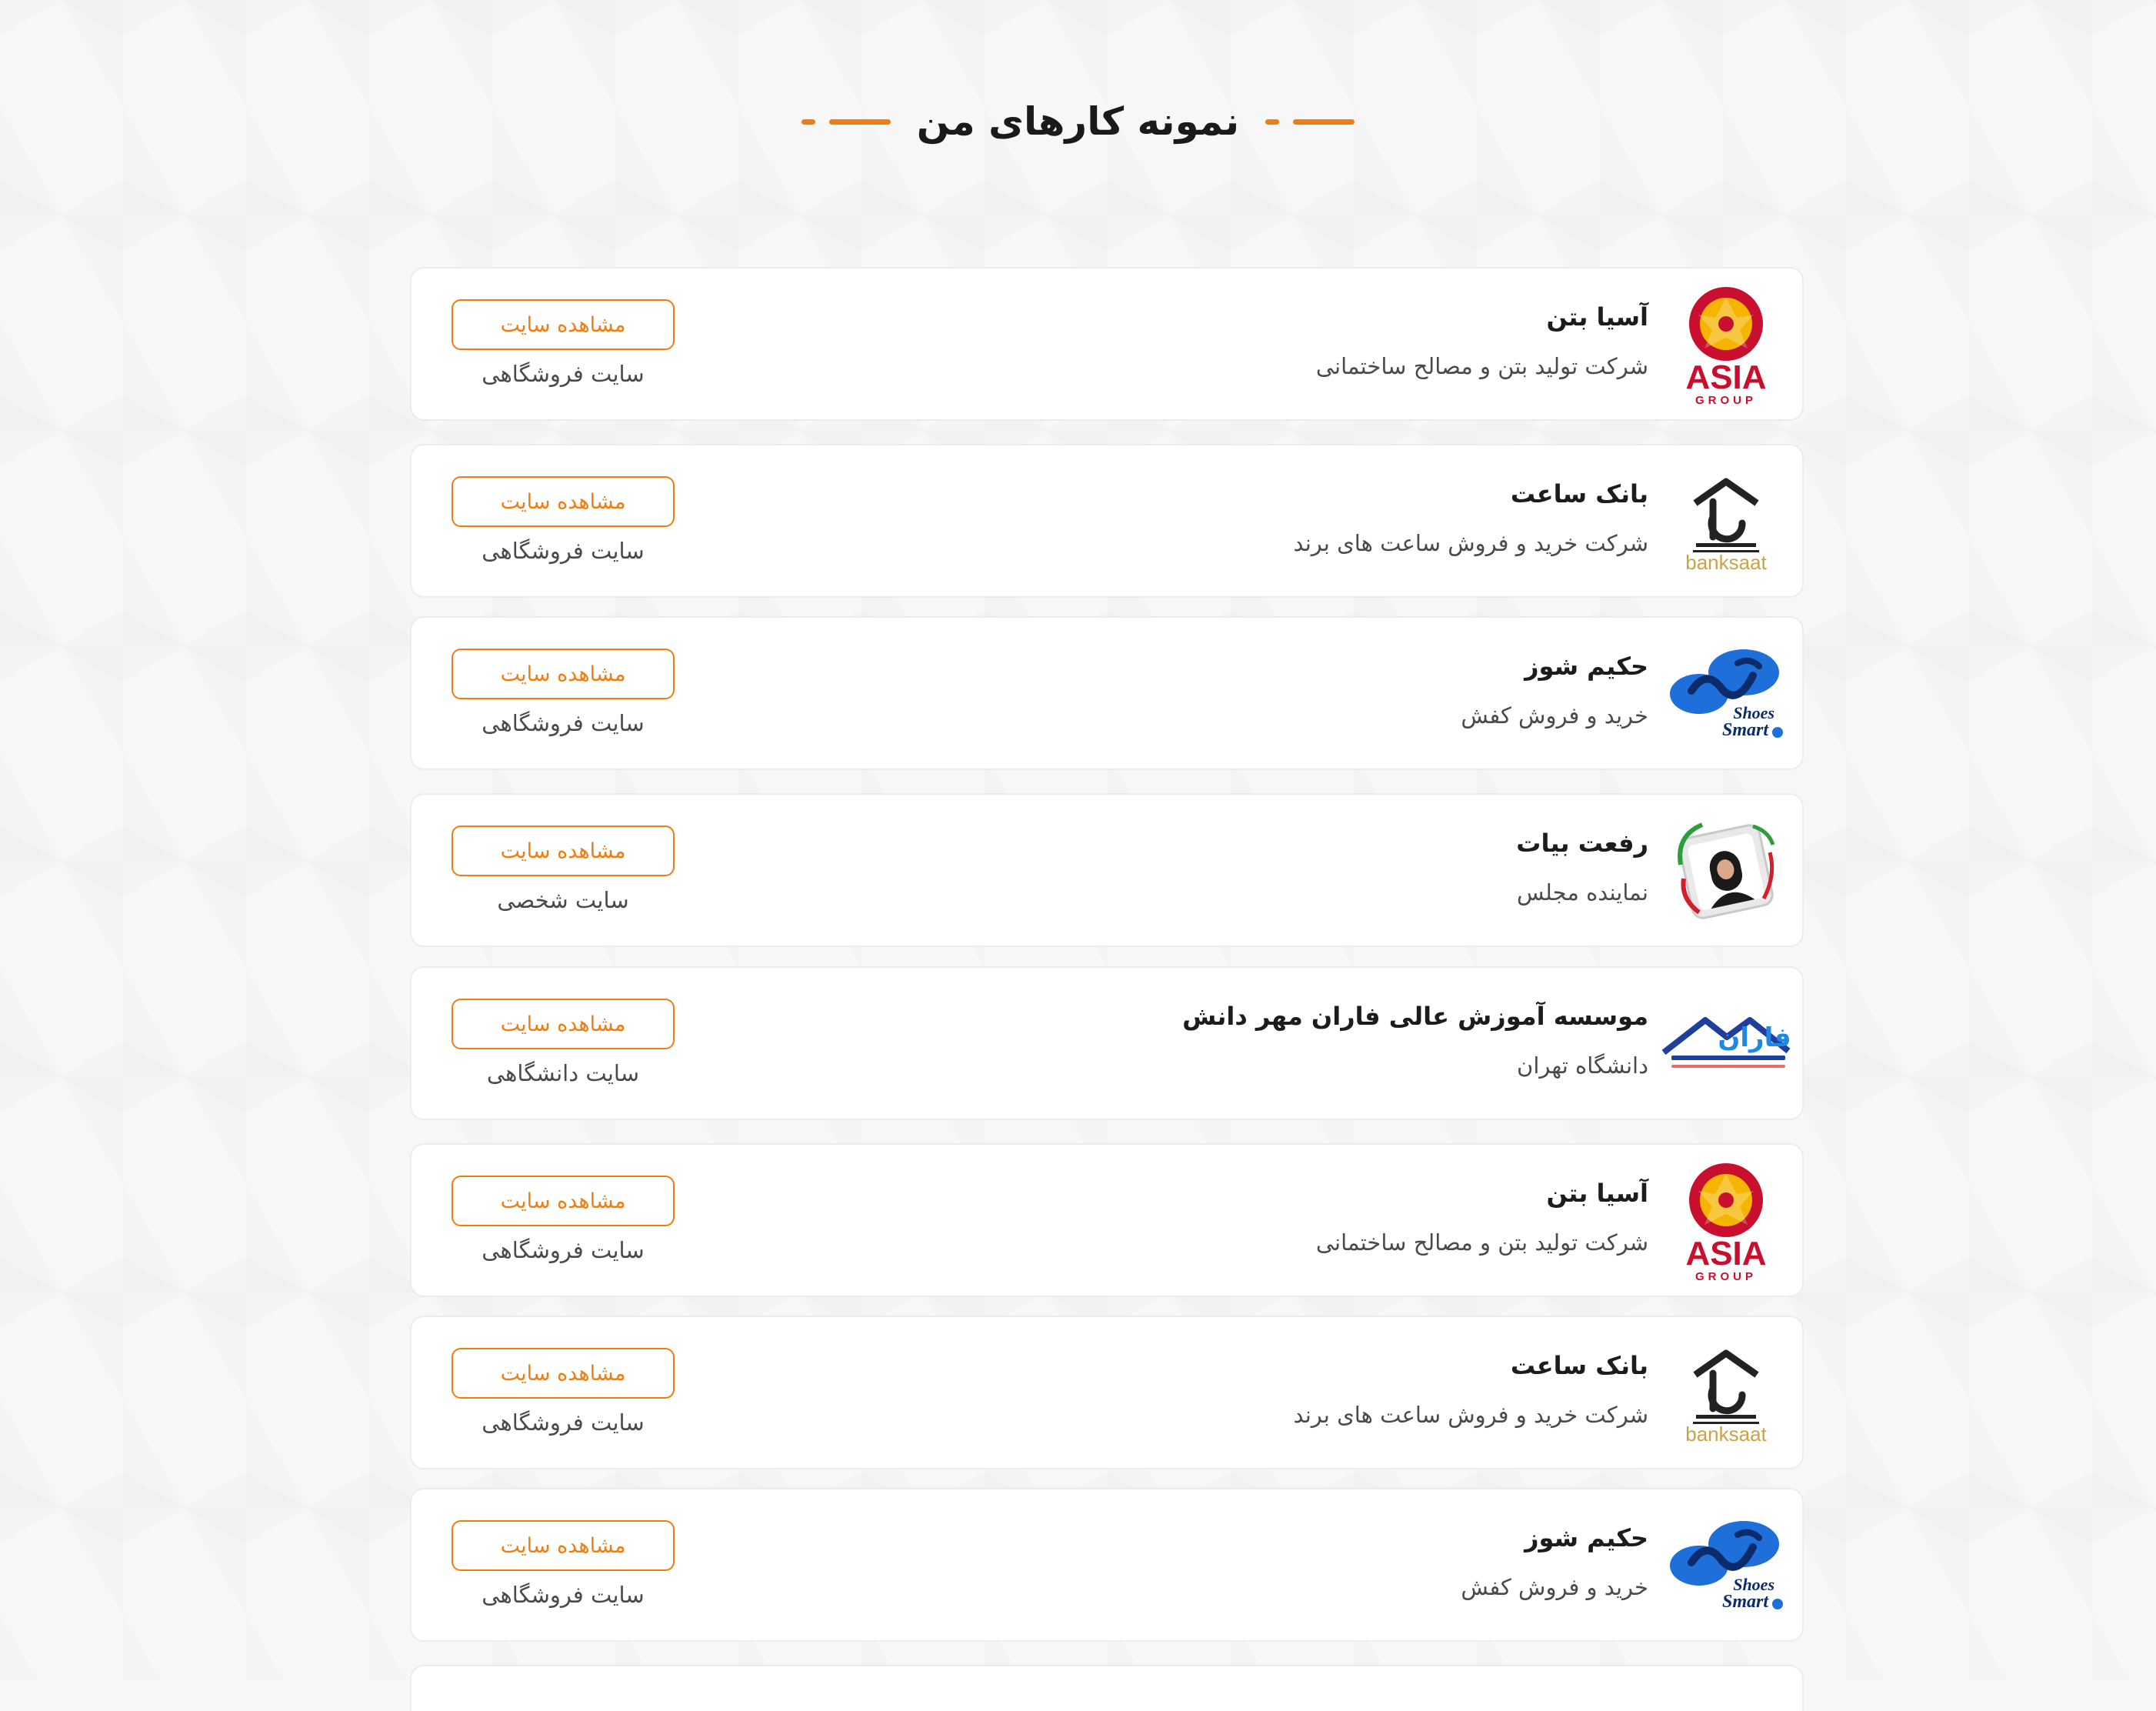 This screenshot has height=1711, width=2156. I want to click on faran-logo: فاران, so click(1726, 1044).